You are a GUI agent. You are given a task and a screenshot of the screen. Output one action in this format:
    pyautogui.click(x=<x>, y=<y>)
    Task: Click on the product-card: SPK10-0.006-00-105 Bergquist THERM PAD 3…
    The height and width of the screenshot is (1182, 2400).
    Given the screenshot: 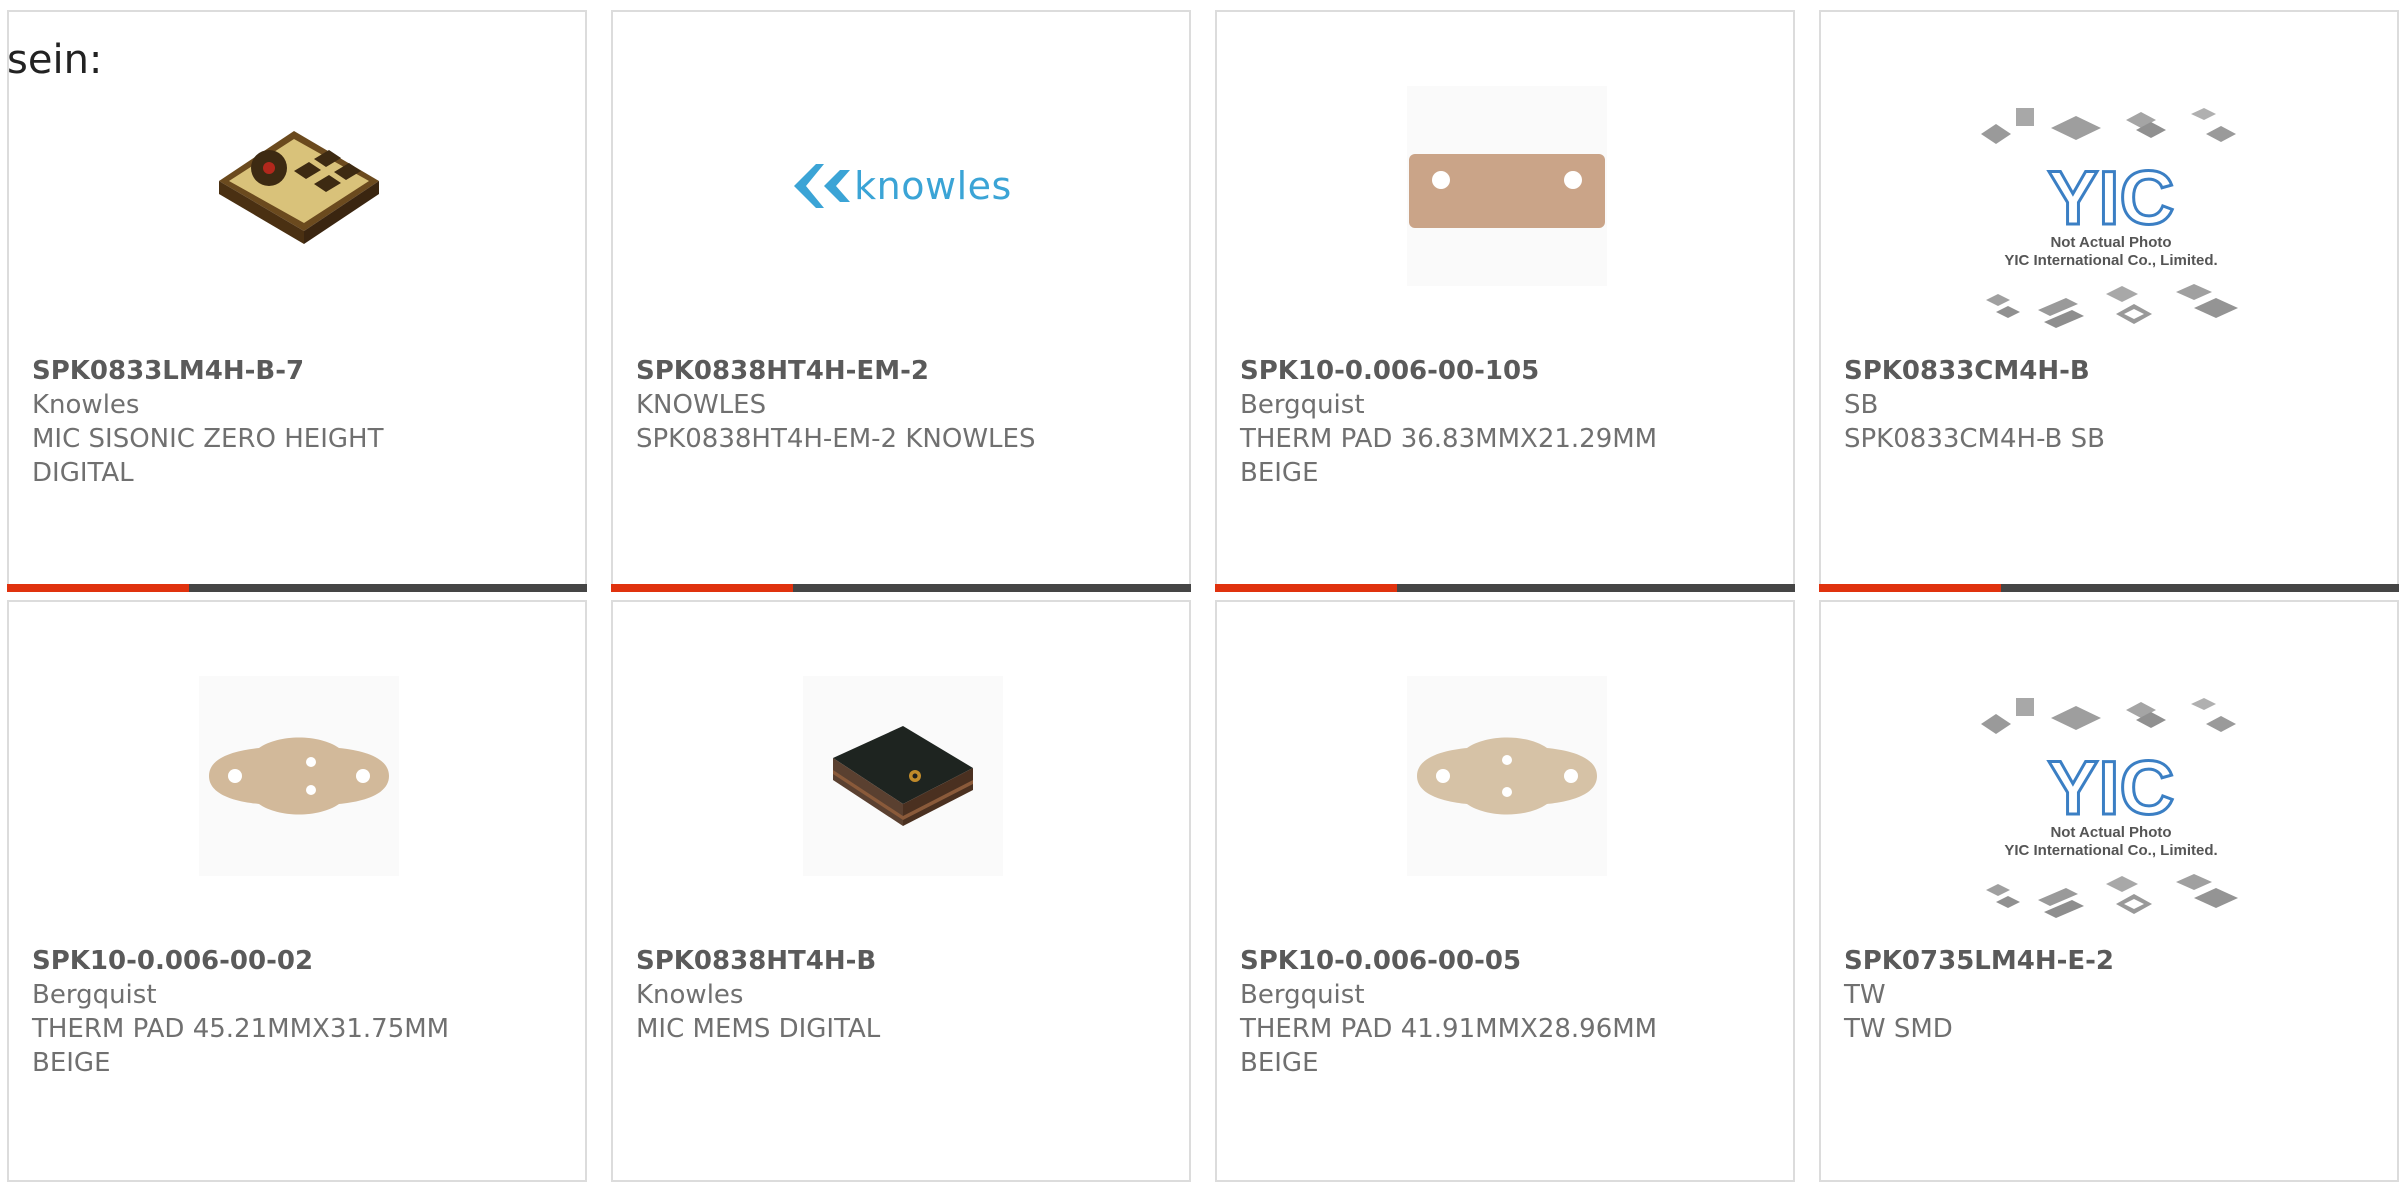 What is the action you would take?
    pyautogui.click(x=1505, y=301)
    